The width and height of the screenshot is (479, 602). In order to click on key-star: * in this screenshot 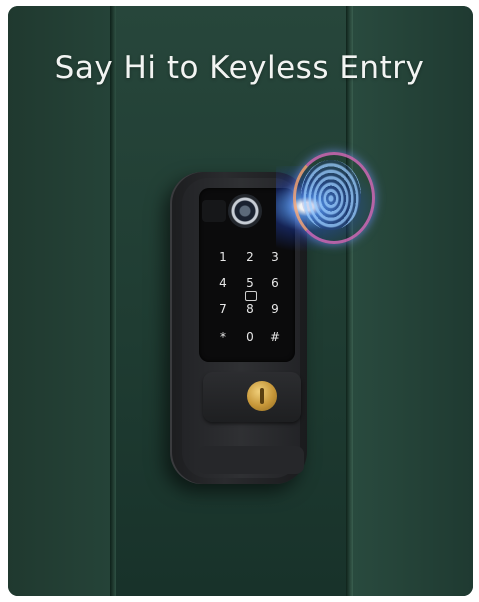, I will do `click(223, 337)`.